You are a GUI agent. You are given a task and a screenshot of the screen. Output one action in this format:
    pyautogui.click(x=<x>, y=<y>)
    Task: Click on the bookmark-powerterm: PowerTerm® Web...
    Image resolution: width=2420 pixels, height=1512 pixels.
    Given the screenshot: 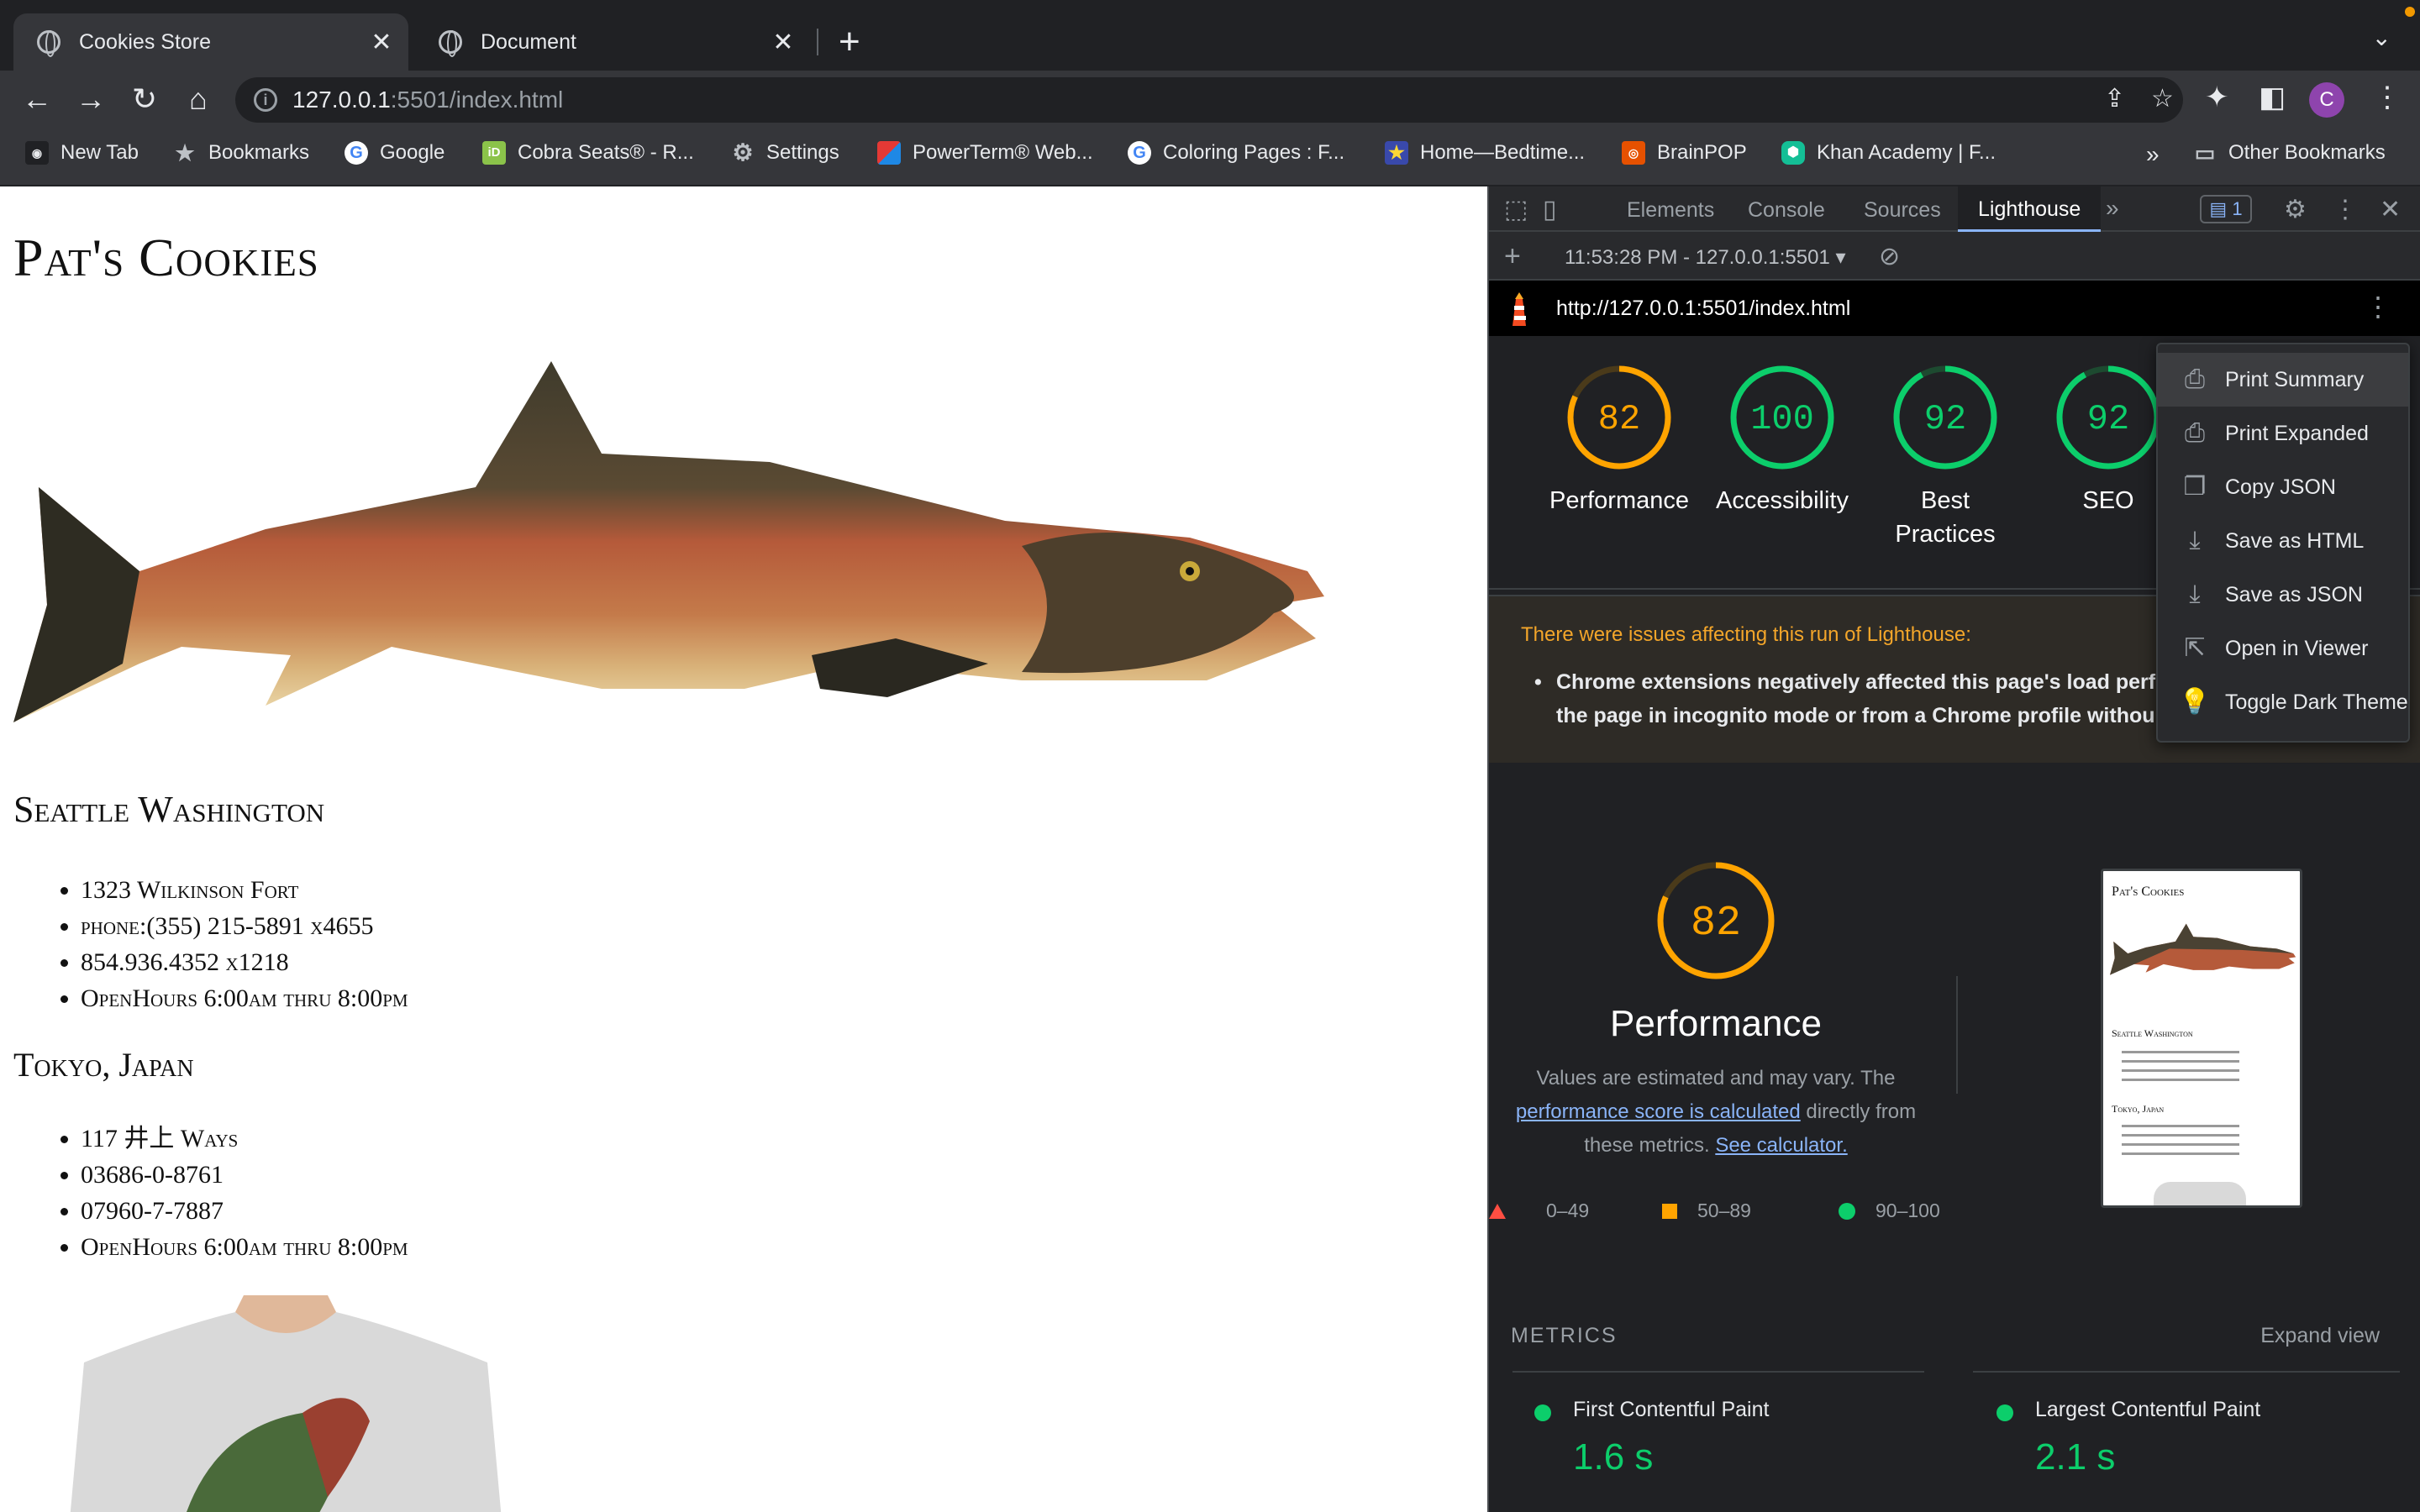 What is the action you would take?
    pyautogui.click(x=985, y=153)
    